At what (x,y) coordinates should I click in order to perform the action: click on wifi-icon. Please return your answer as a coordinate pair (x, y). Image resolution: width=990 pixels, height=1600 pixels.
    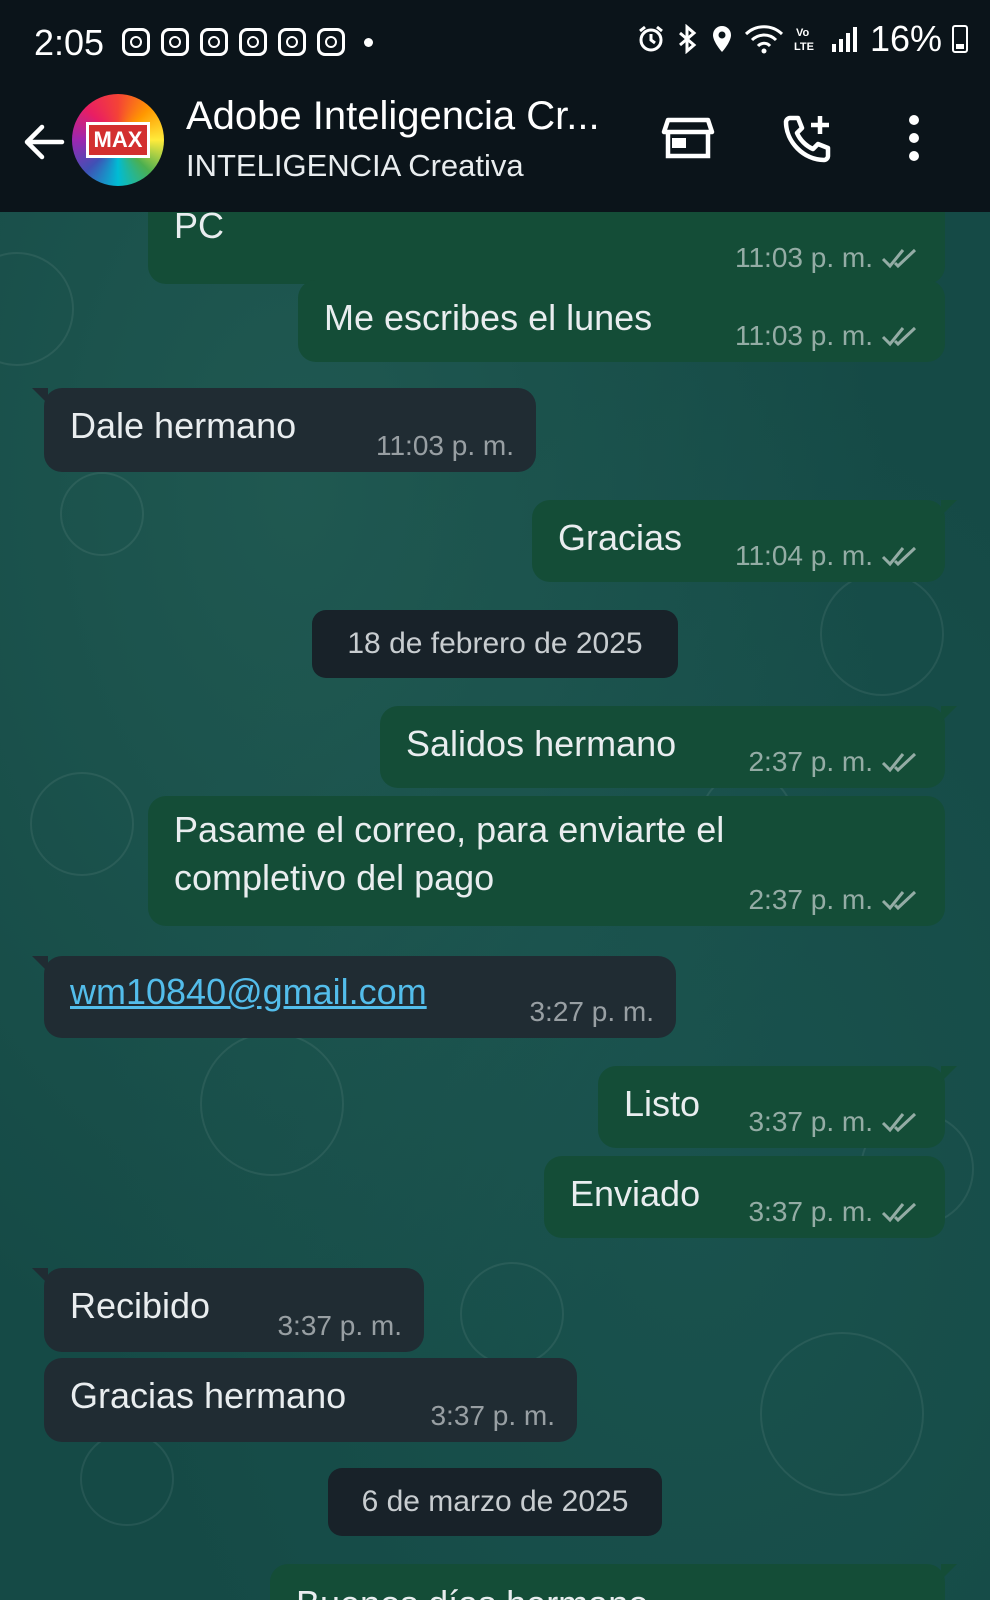
    Looking at the image, I should click on (763, 39).